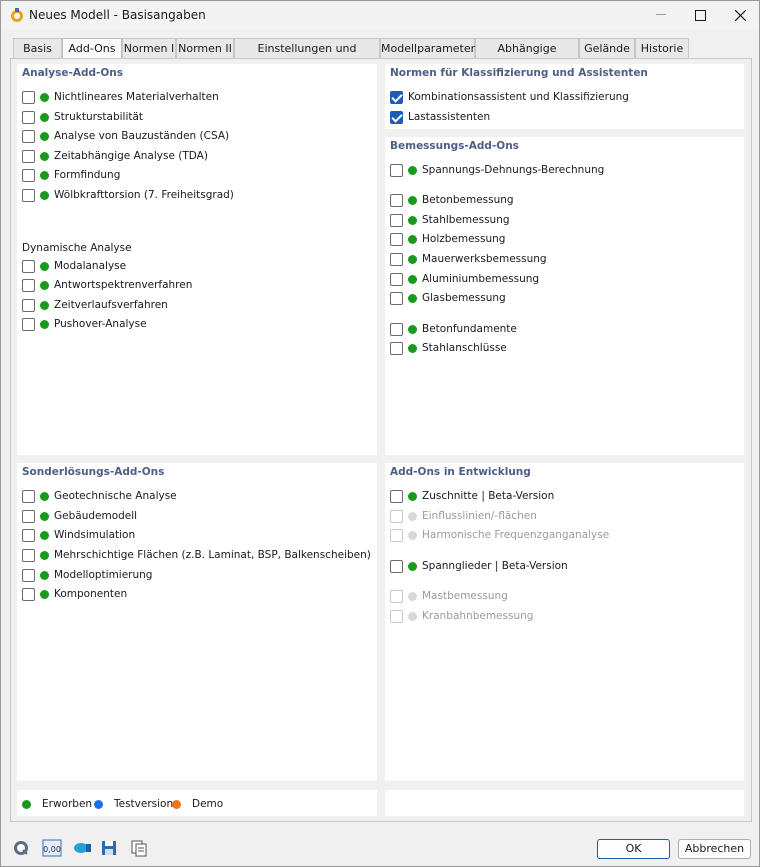 This screenshot has width=760, height=867. I want to click on addon-row: Spannglieder | Beta-Version, so click(479, 566).